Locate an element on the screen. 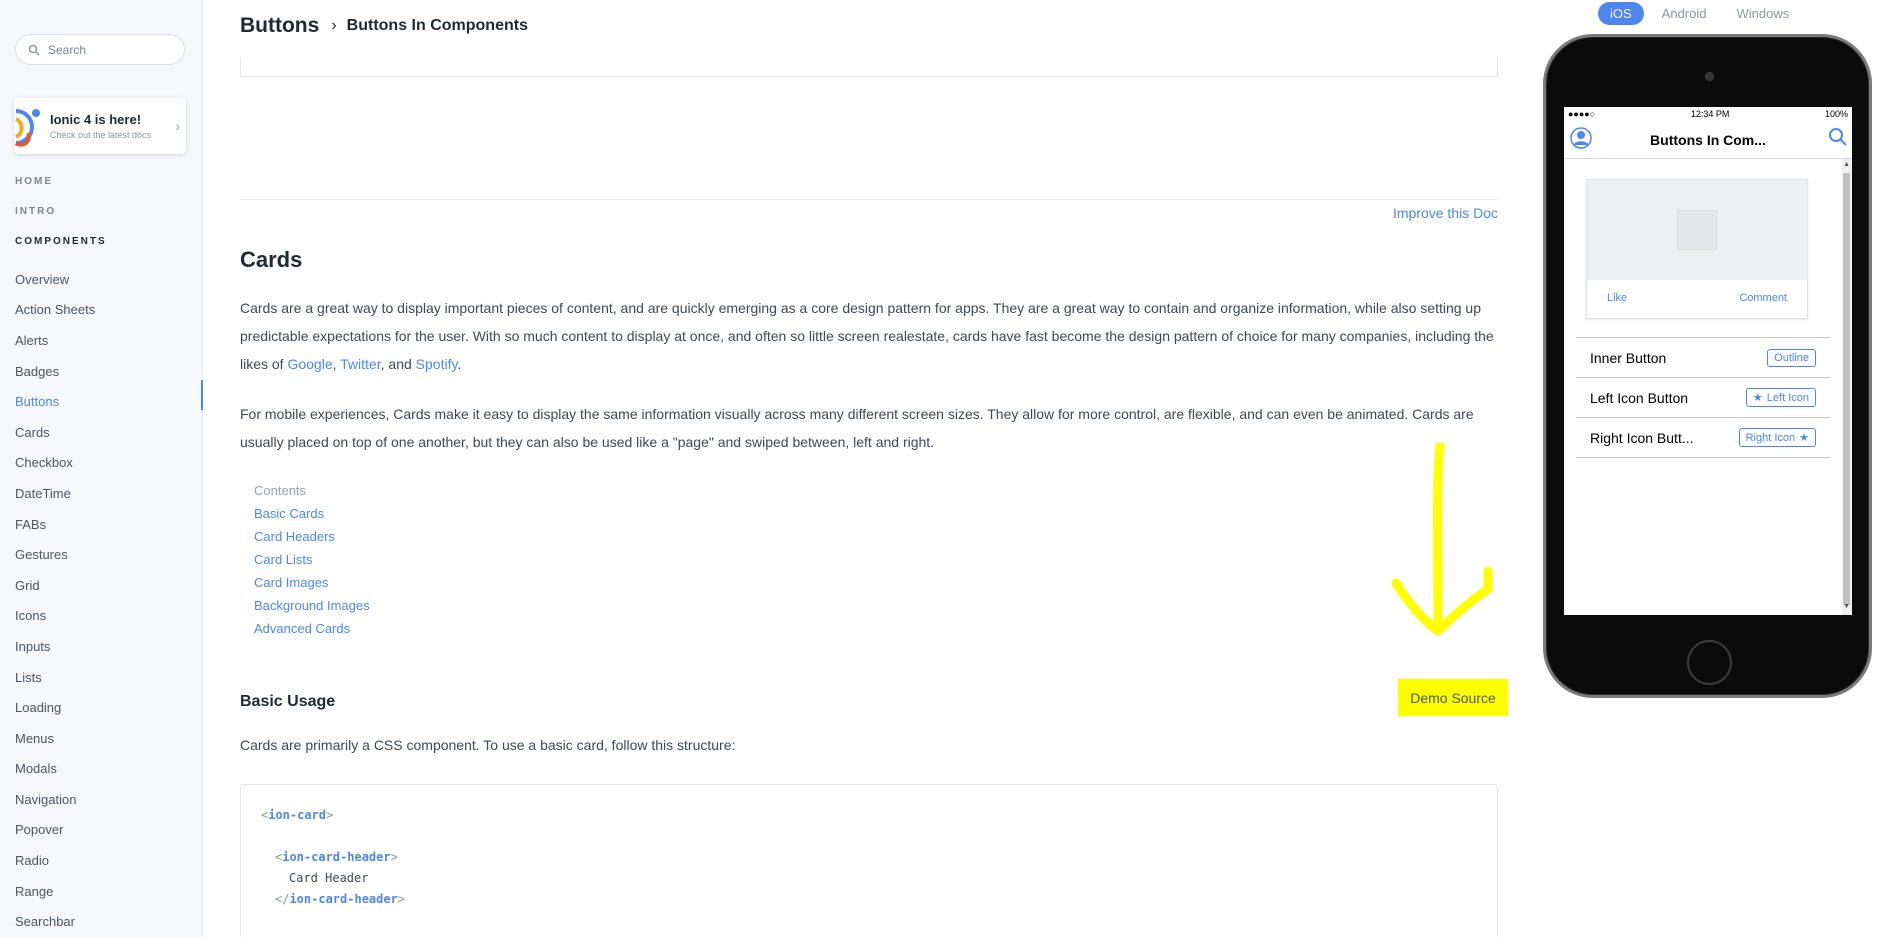  contents-link-card-headers: Card Headers is located at coordinates (312, 536).